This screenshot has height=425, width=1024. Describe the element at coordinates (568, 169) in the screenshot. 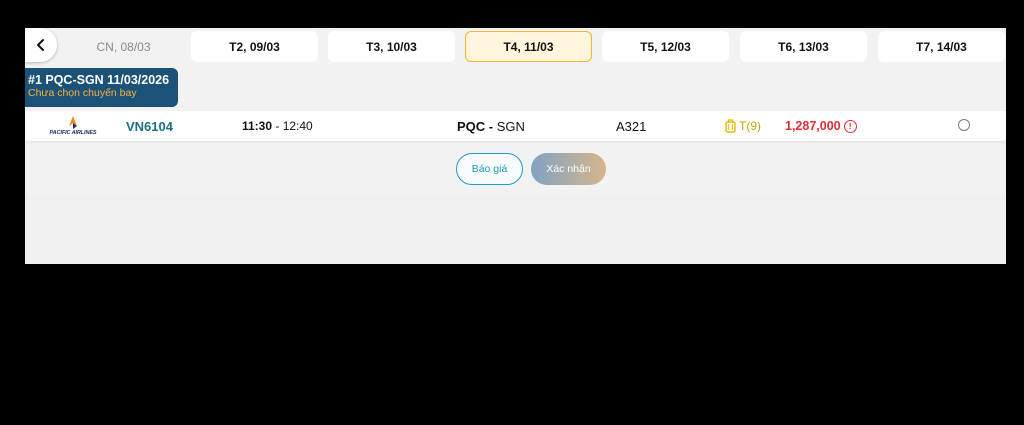

I see `confirm-button: Xác nhận` at that location.